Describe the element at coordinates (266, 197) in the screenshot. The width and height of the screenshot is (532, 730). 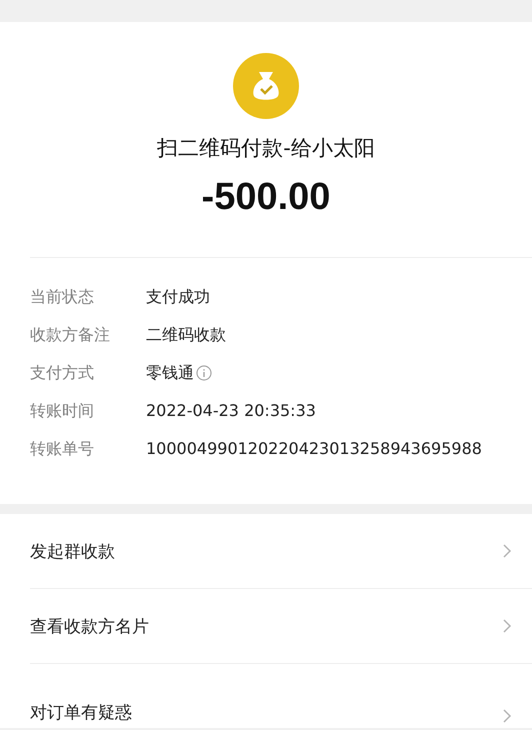
I see `payment-amount: -500.00` at that location.